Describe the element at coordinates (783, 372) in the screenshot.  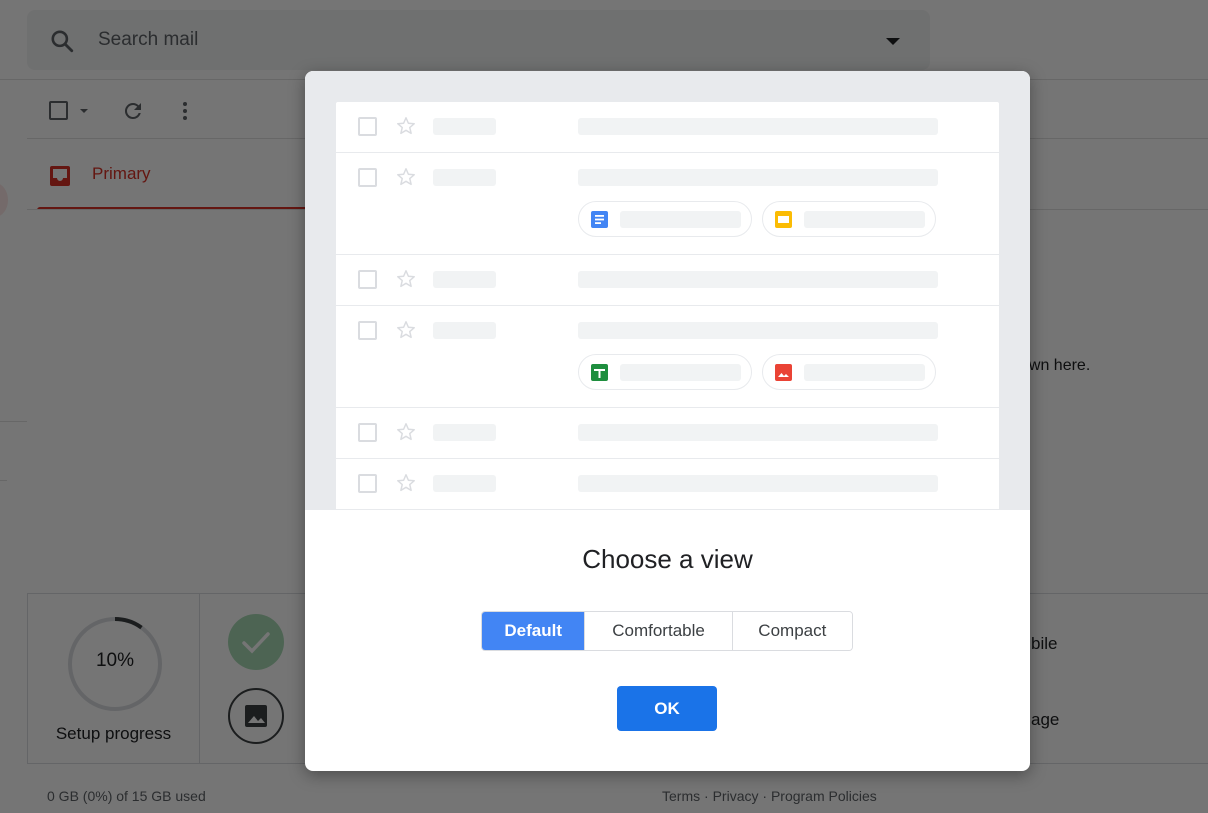
I see `photo-icon` at that location.